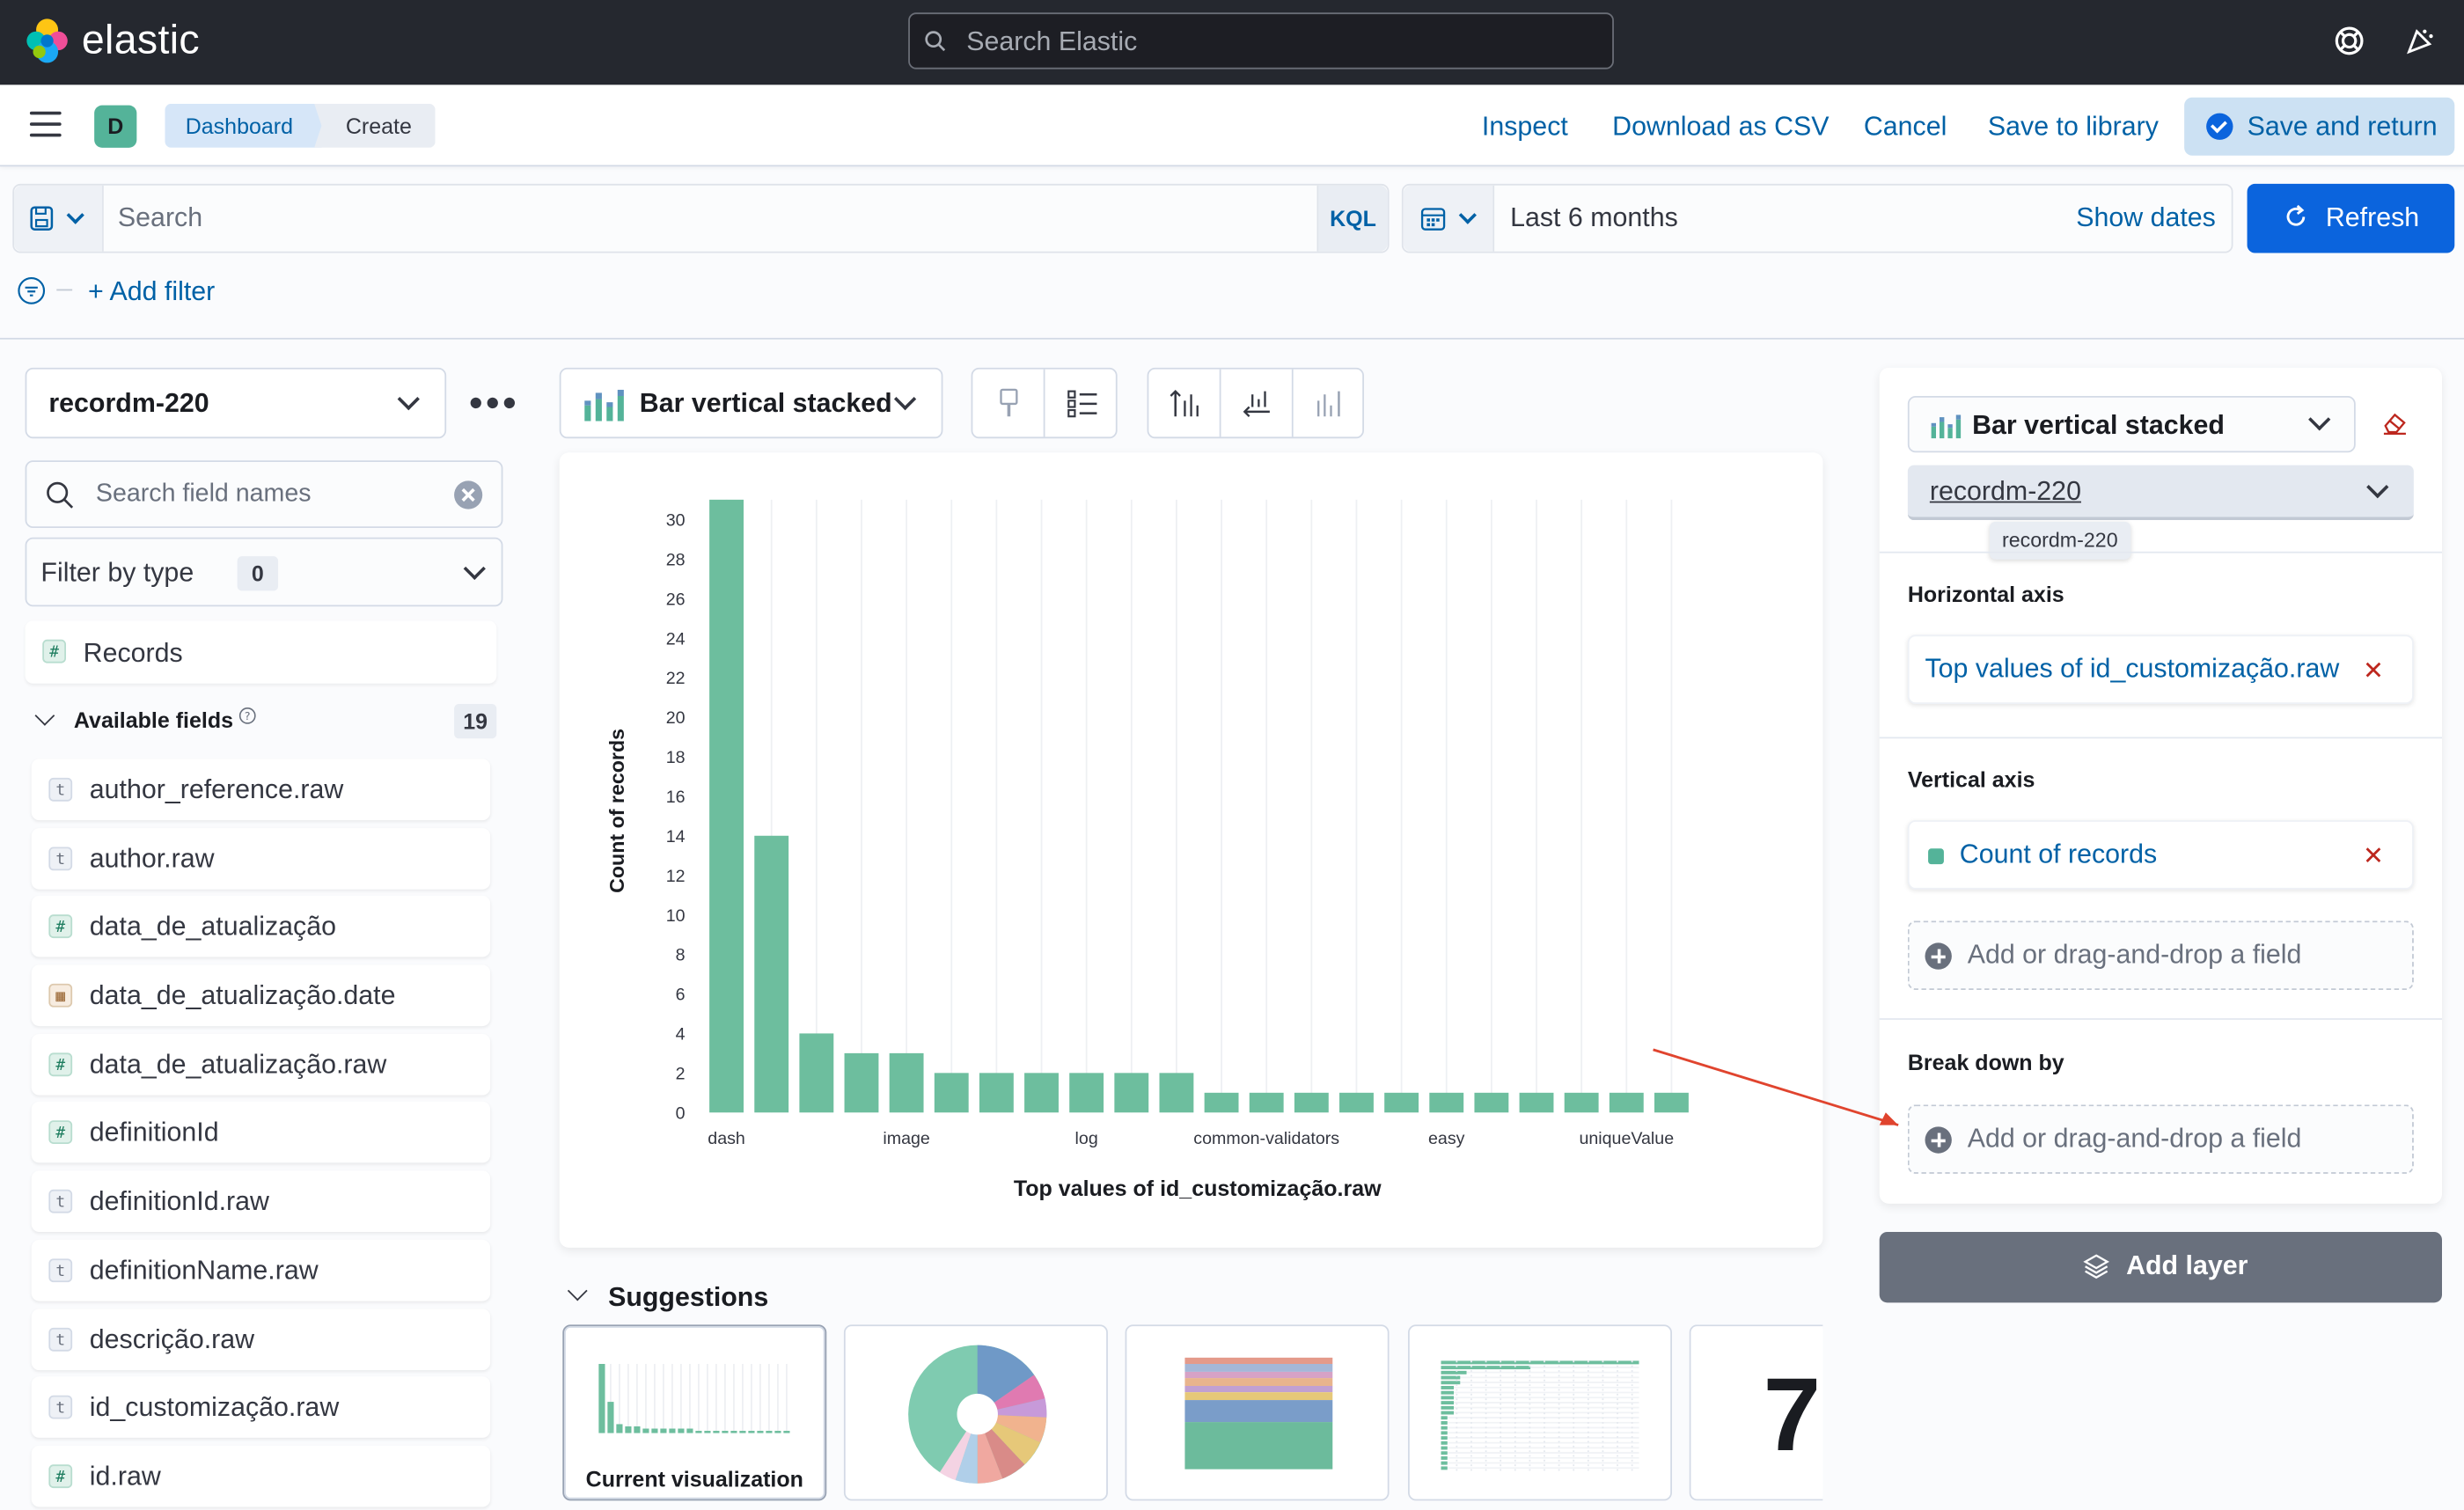 This screenshot has height=1510, width=2464. What do you see at coordinates (2098, 425) in the screenshot?
I see `layer-chart-type-label: Bar vertical stacked` at bounding box center [2098, 425].